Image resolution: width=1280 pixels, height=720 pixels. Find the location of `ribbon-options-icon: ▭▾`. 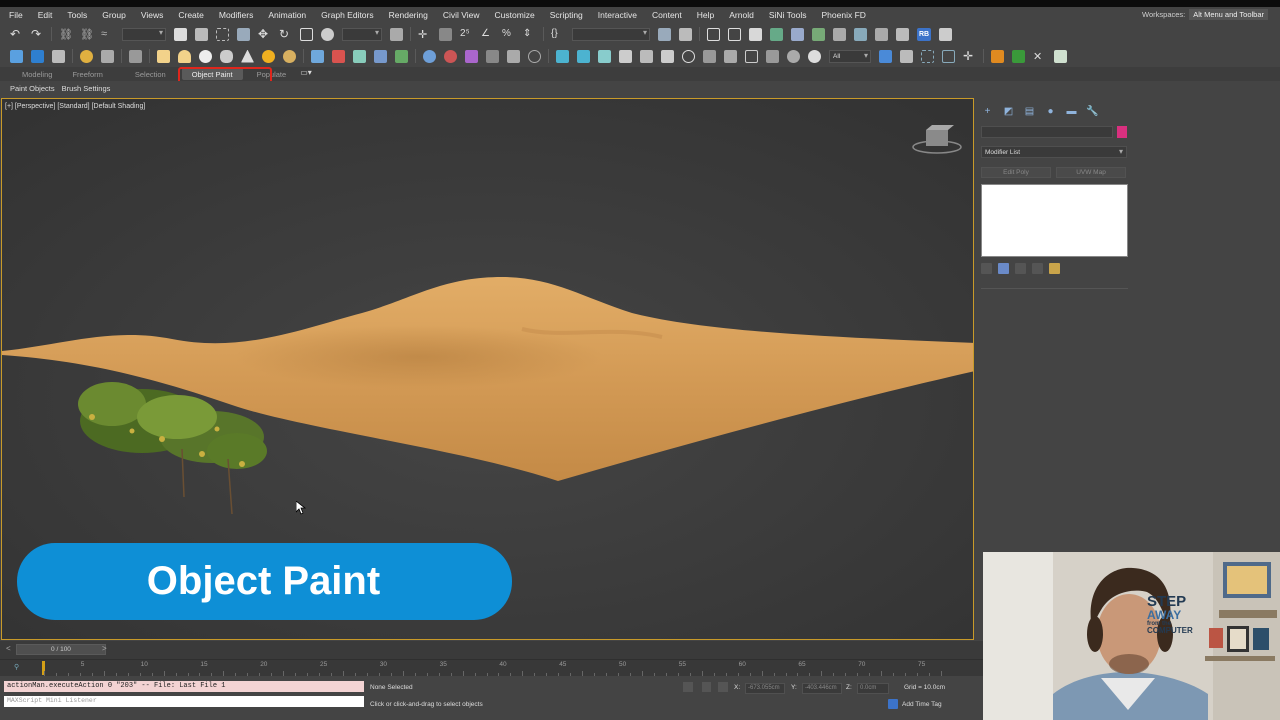

ribbon-options-icon: ▭▾ is located at coordinates (307, 74).